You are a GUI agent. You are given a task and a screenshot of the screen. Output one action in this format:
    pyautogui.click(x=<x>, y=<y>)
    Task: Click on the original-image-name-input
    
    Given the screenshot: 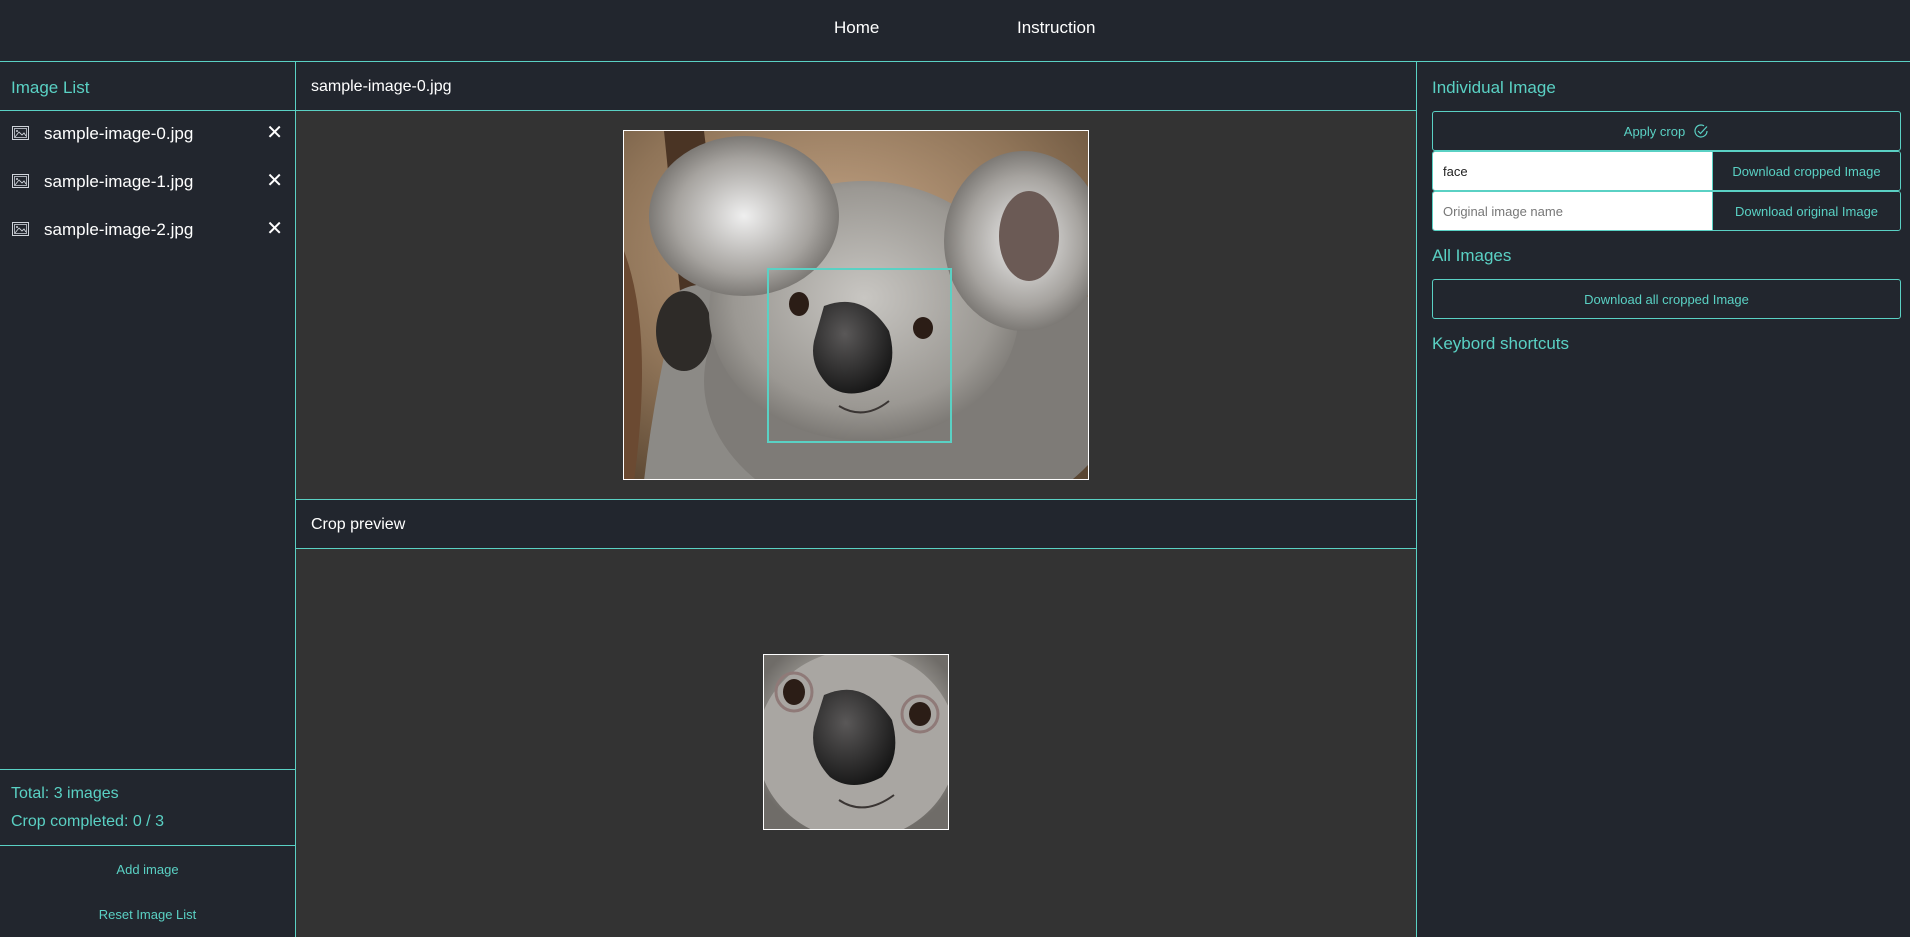 What is the action you would take?
    pyautogui.click(x=1572, y=211)
    